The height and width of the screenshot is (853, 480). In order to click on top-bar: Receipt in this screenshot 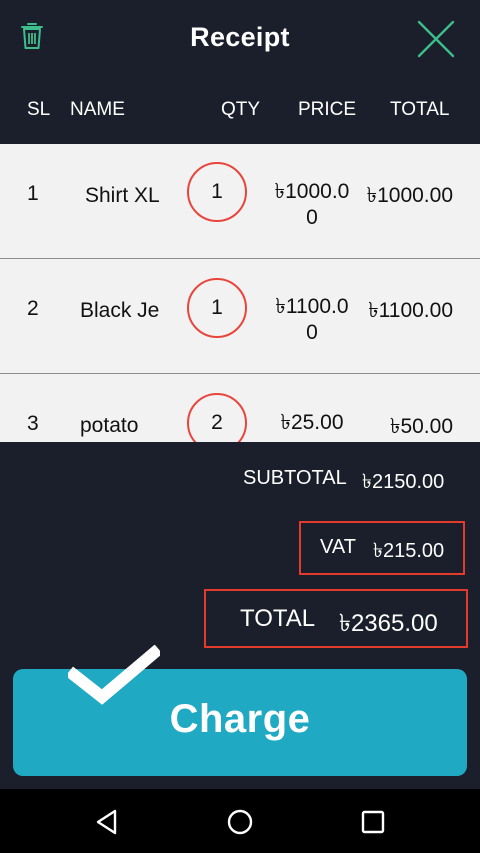, I will do `click(240, 39)`.